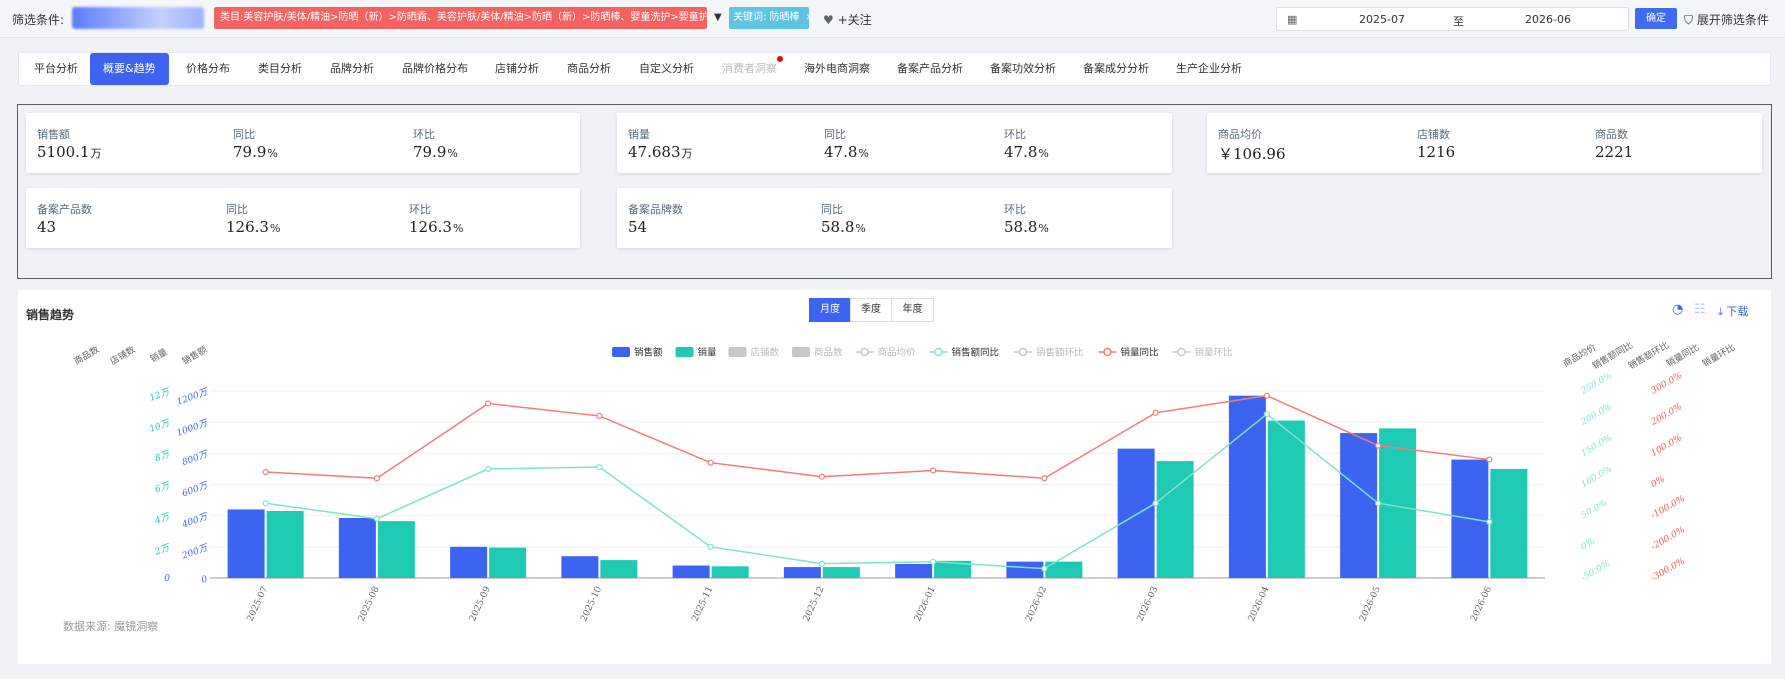  Describe the element at coordinates (129, 69) in the screenshot. I see `tab-overview-trend: 概要&趋势` at that location.